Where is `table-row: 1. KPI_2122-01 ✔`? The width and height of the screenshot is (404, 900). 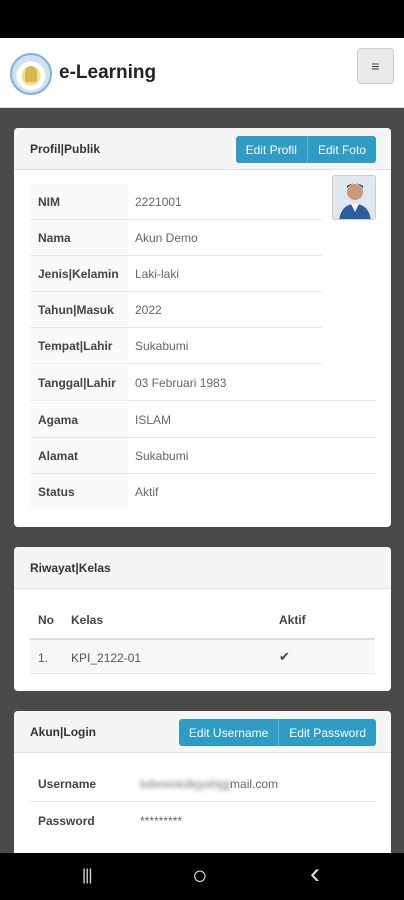
table-row: 1. KPI_2122-01 ✔ is located at coordinates (202, 657).